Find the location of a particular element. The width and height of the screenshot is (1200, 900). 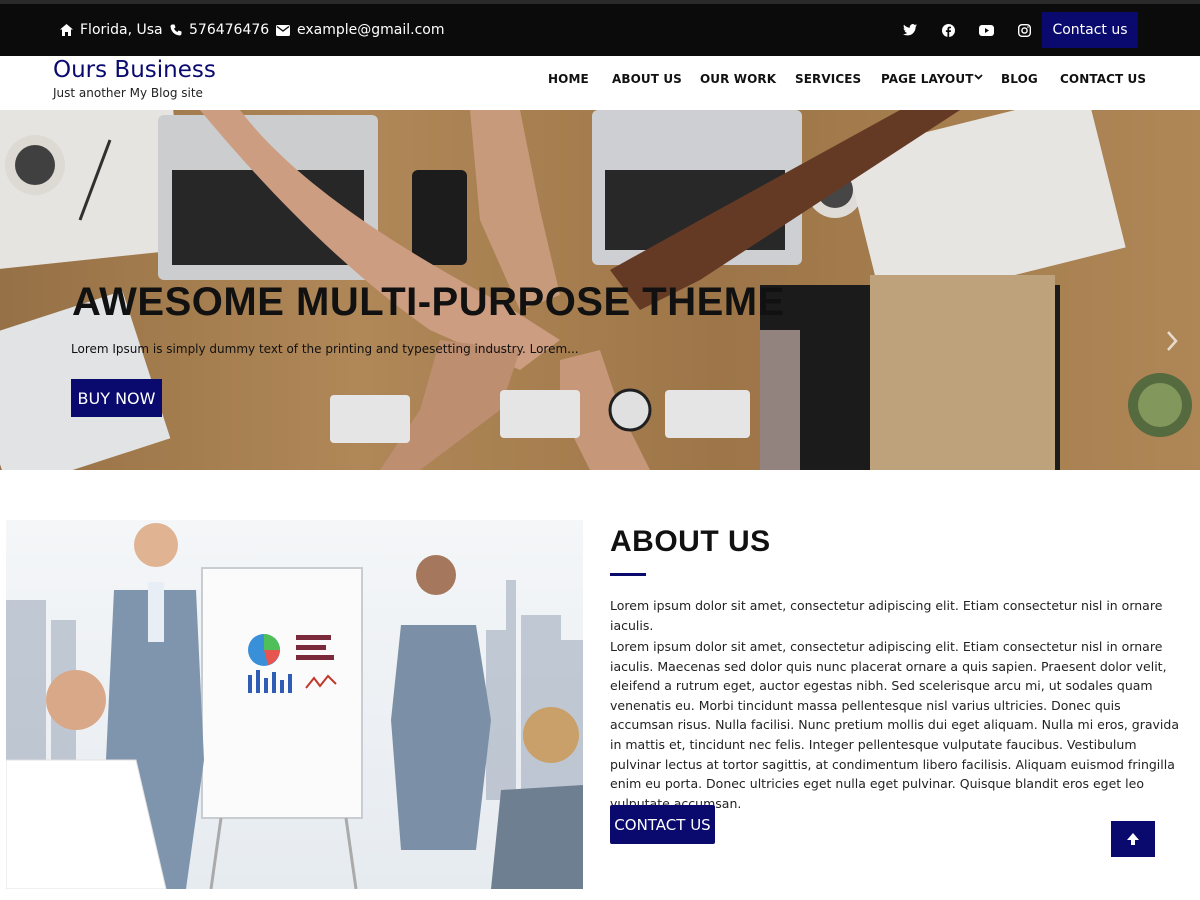

about-title: ABOUT US is located at coordinates (690, 541).